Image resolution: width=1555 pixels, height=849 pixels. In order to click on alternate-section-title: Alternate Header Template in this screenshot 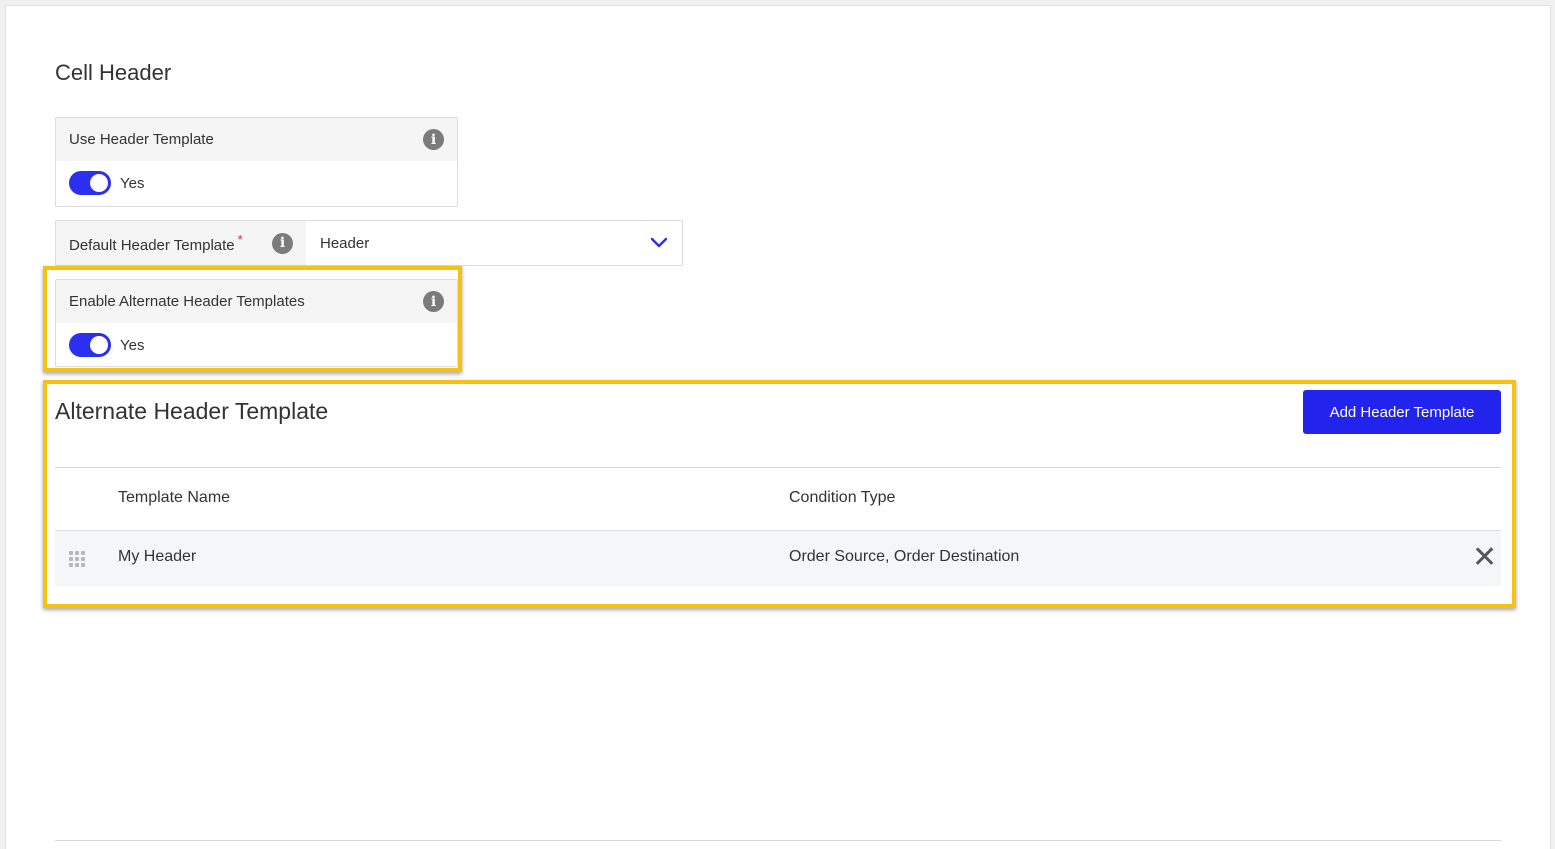, I will do `click(192, 411)`.